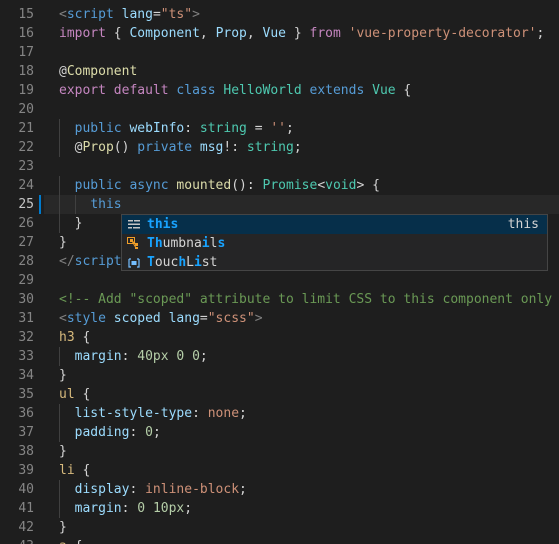 This screenshot has width=559, height=544. I want to click on suggestion-item: this this, so click(334, 224).